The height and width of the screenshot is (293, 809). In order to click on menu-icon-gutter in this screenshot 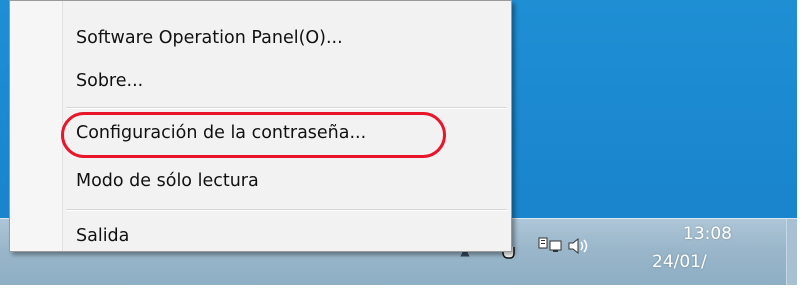, I will do `click(36, 126)`.